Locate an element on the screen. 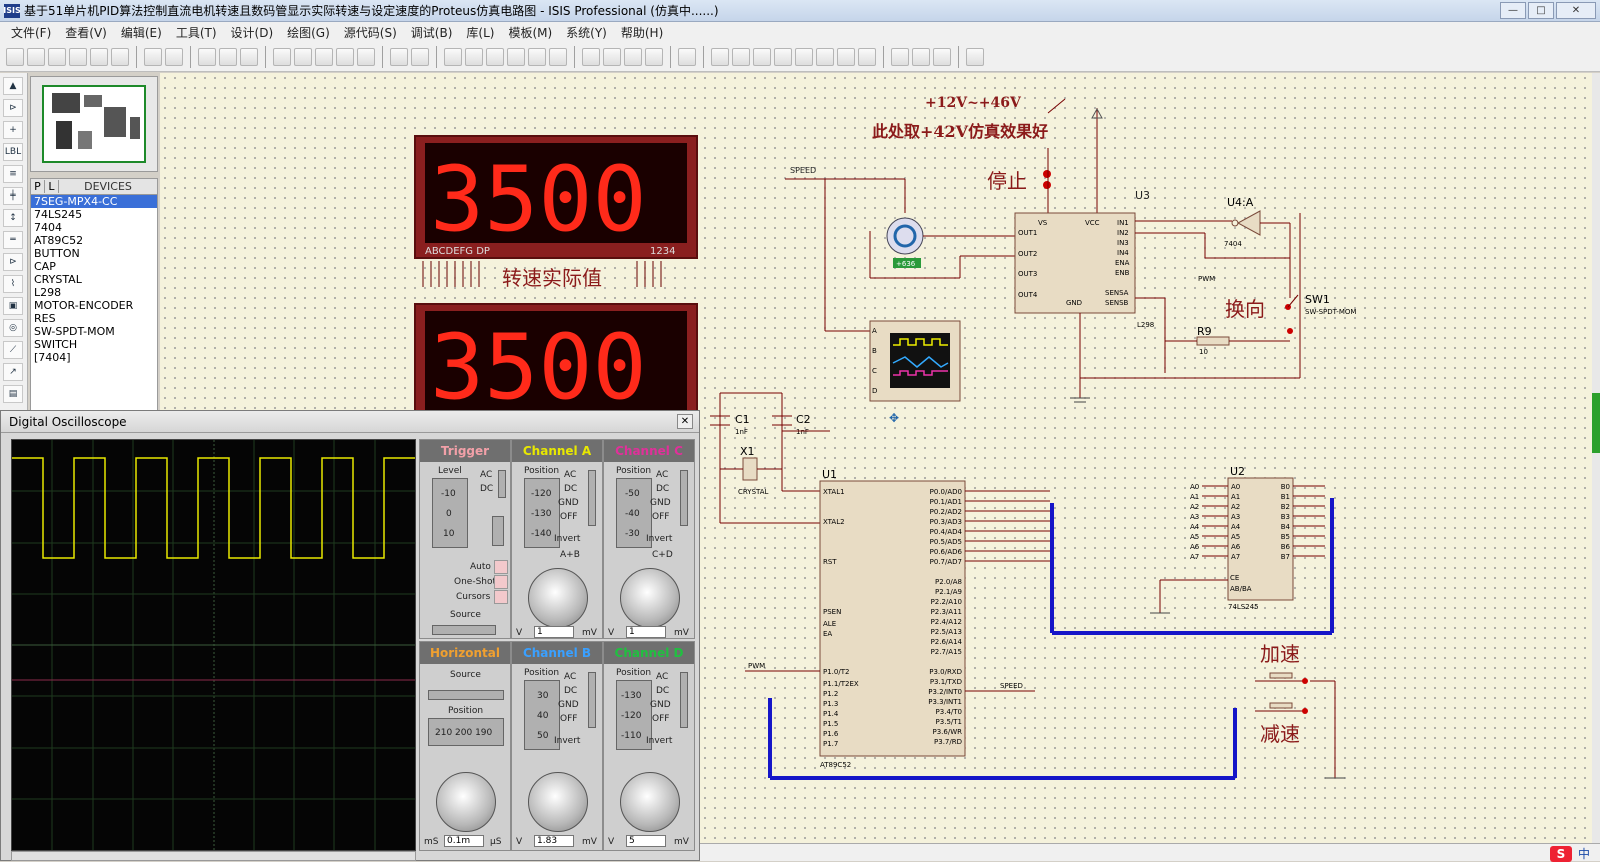  device-list-item: [7404] is located at coordinates (94, 357).